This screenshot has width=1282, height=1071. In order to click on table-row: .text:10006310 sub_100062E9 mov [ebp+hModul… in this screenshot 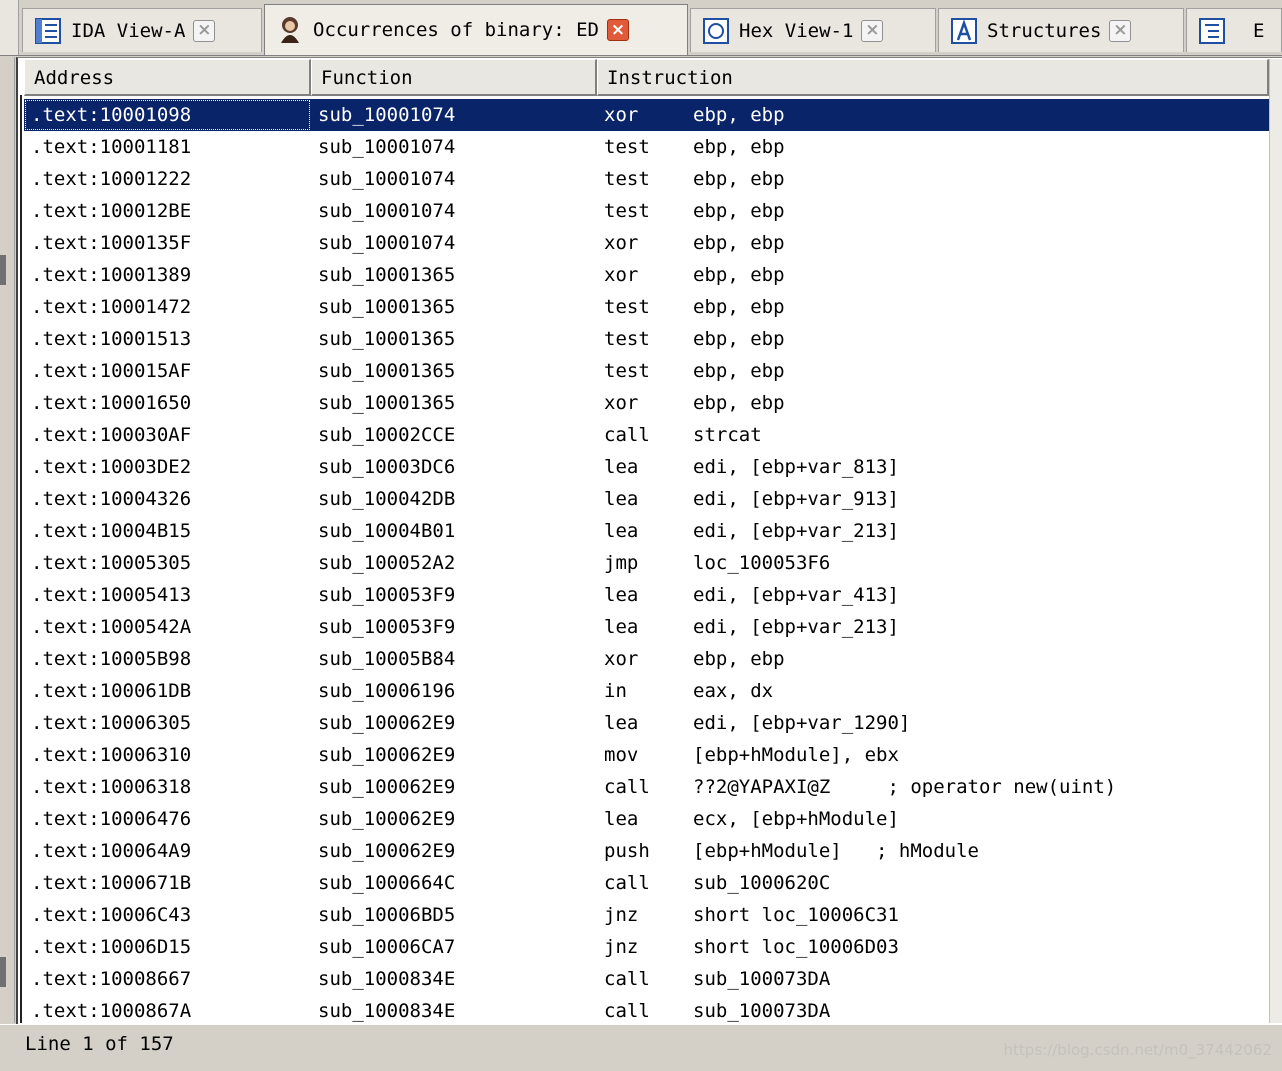, I will do `click(646, 755)`.